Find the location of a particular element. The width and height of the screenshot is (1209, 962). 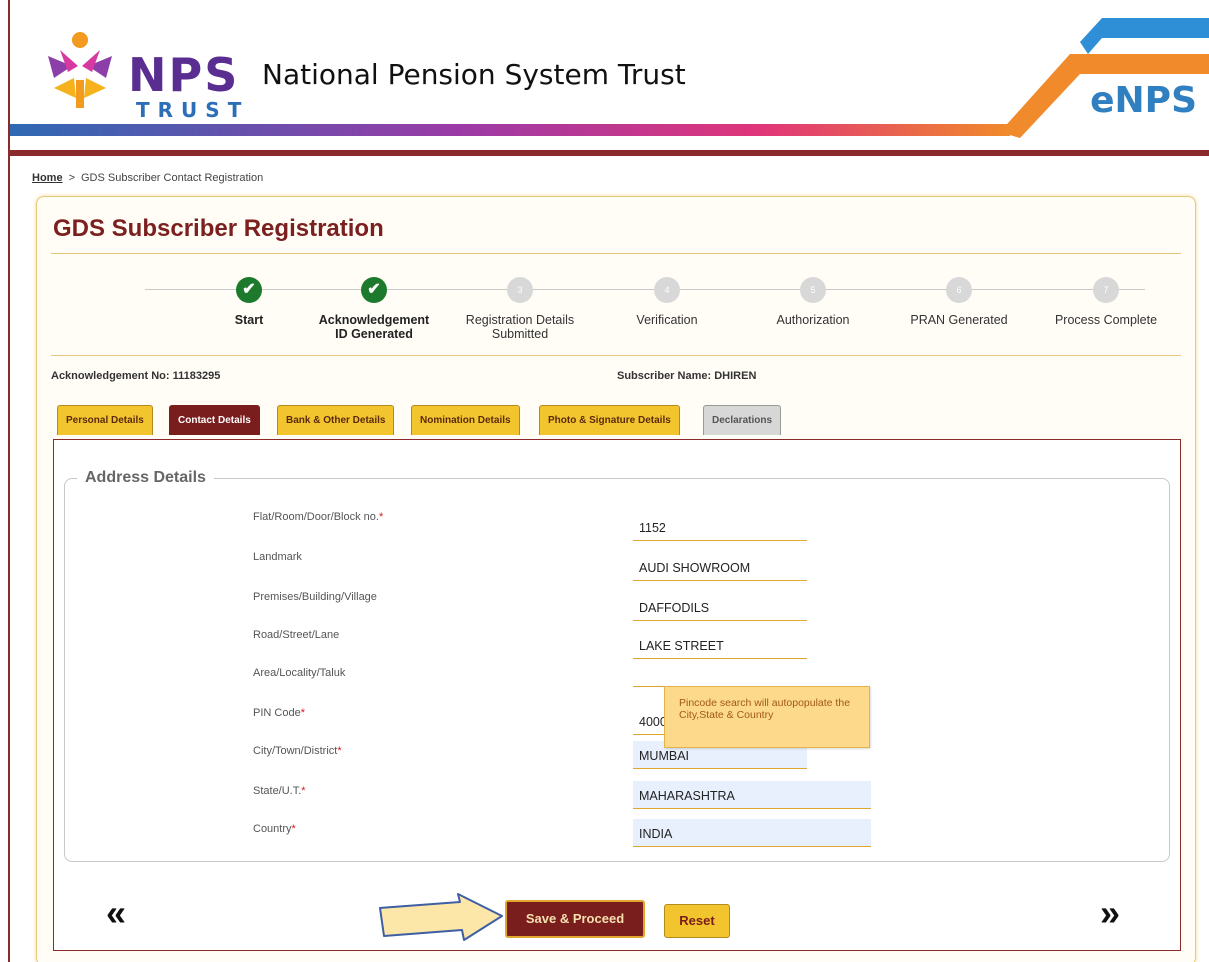

breadcrumb-current: GDS Subscriber Contact Registration is located at coordinates (172, 178).